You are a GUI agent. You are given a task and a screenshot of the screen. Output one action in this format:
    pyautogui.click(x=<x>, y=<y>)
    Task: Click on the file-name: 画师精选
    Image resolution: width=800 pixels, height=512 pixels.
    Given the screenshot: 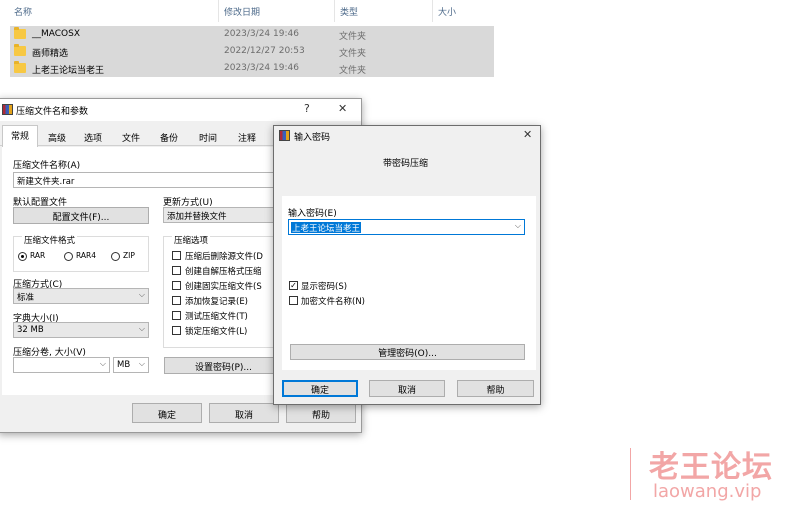 What is the action you would take?
    pyautogui.click(x=50, y=54)
    